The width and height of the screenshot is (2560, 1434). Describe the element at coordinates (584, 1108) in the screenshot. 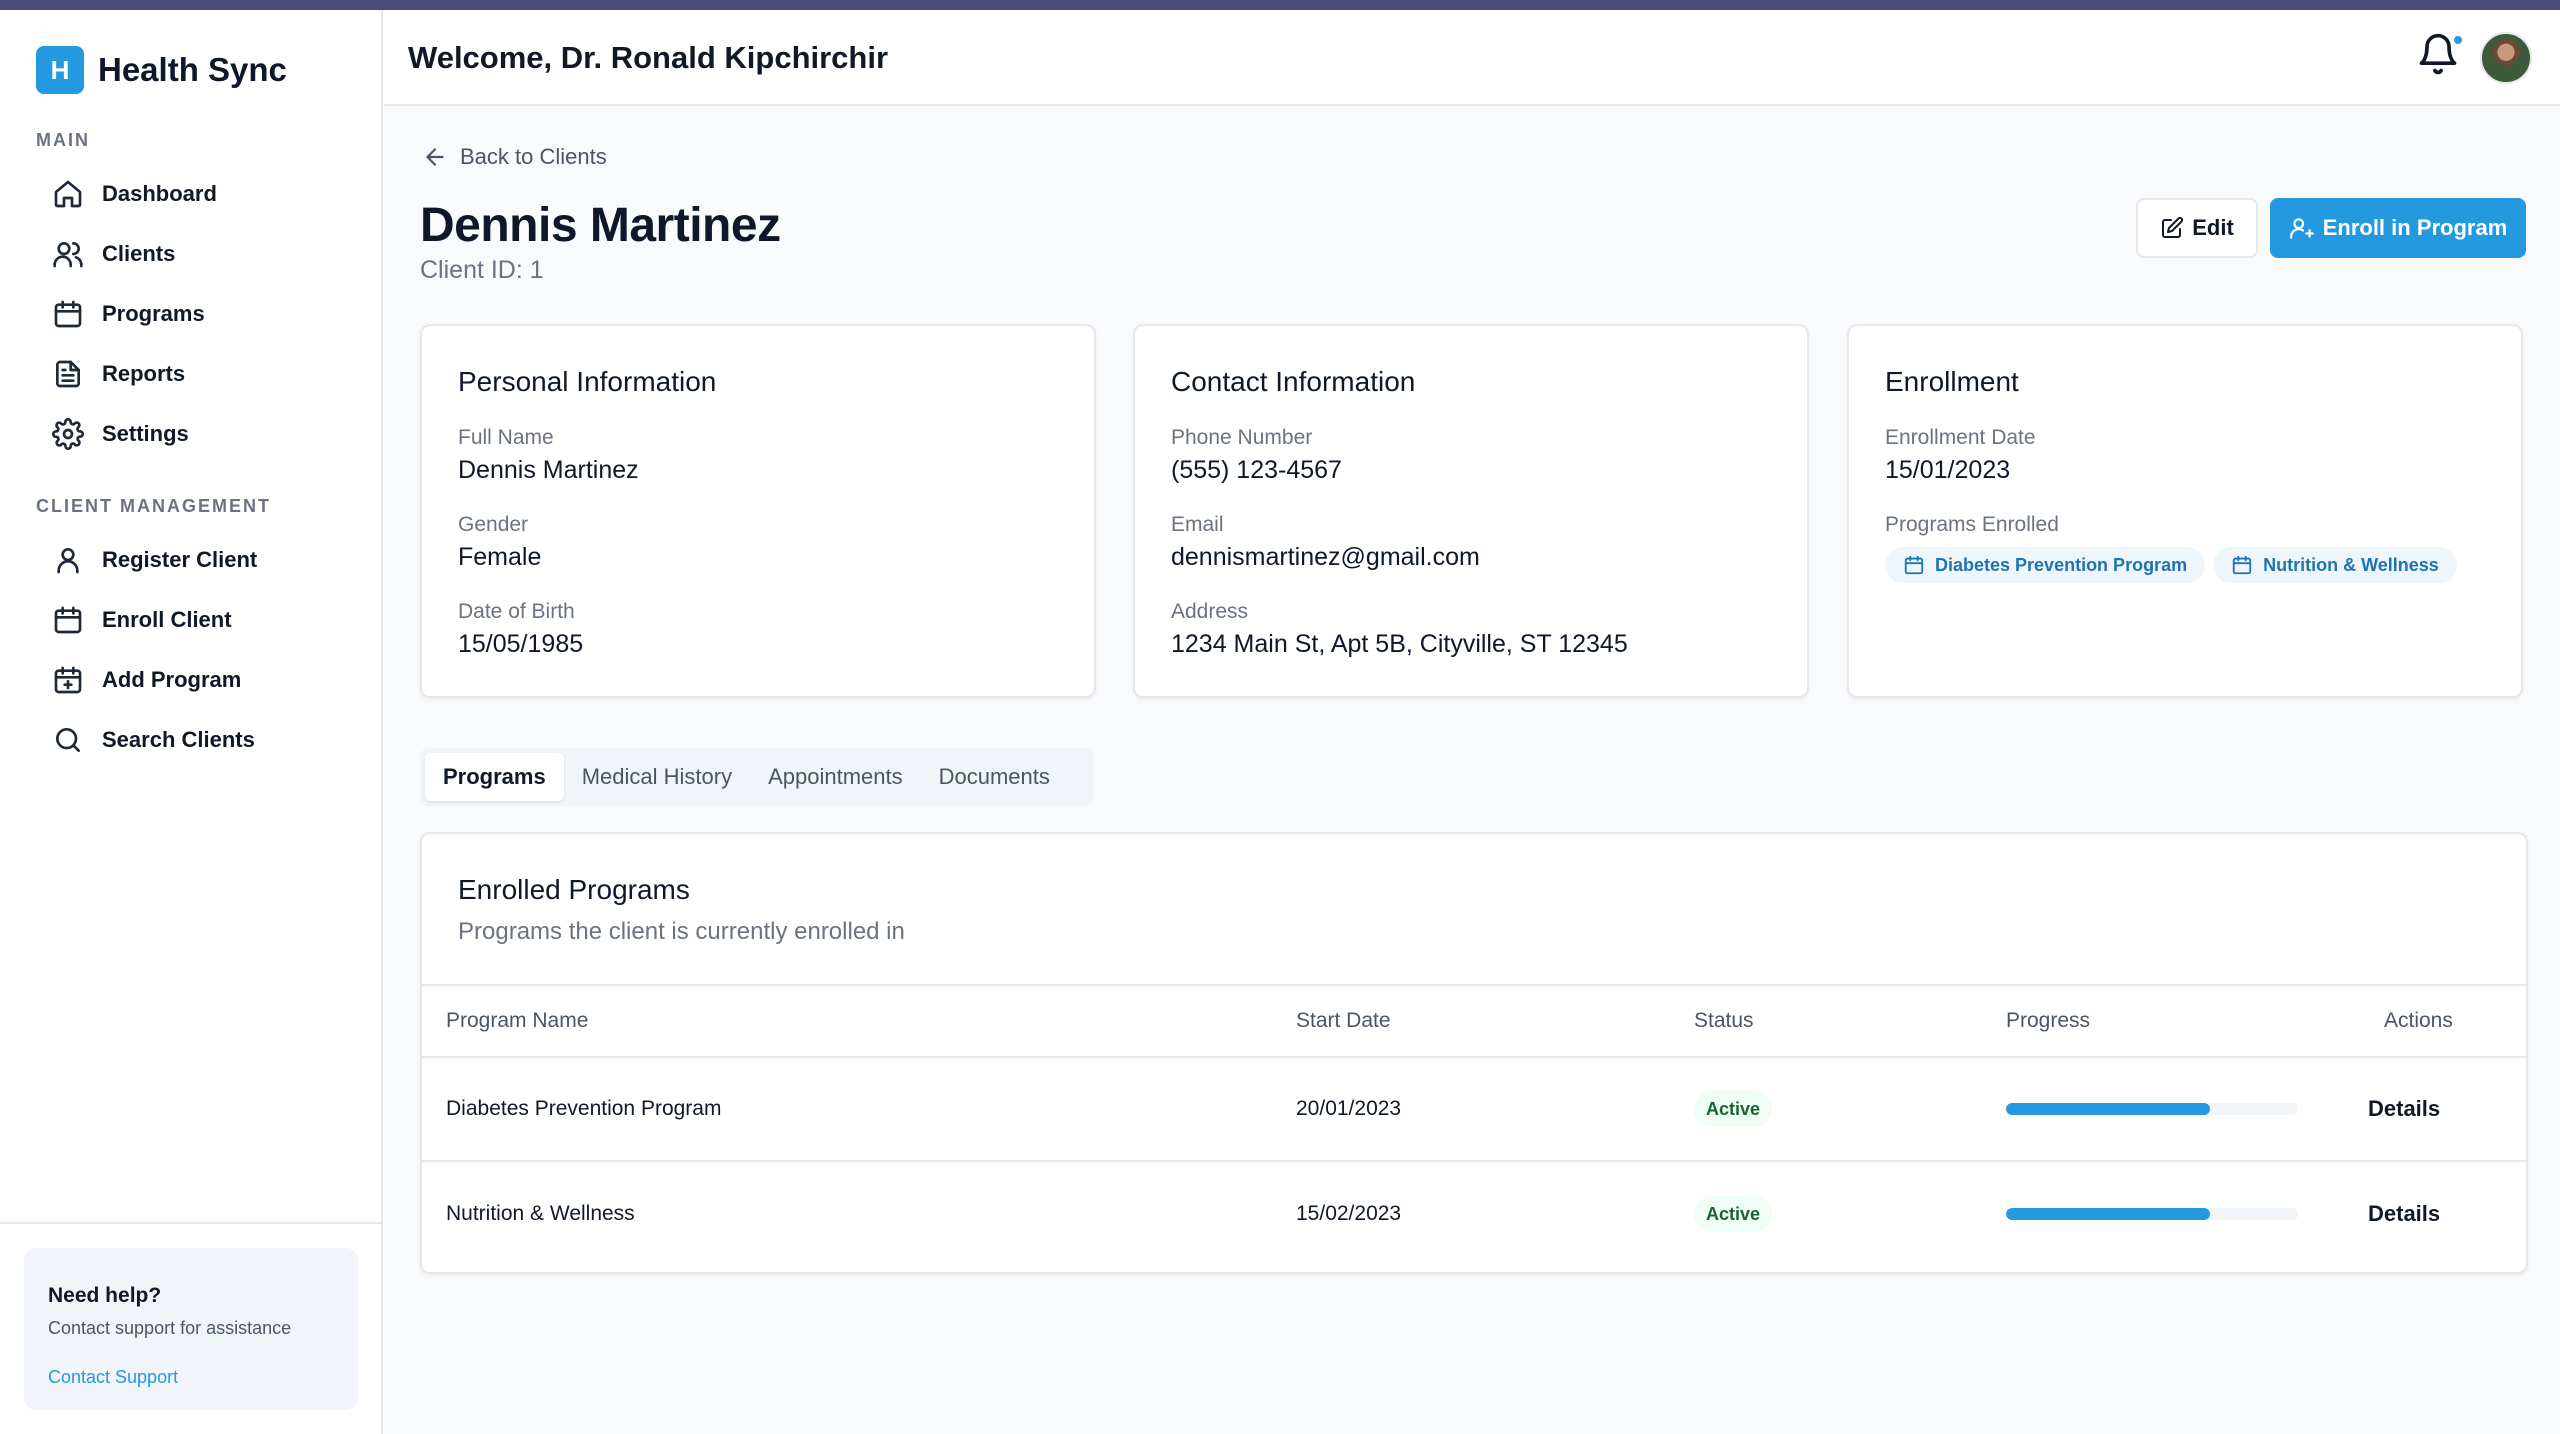

I see `program-name-cell: Diabetes Prevention Program` at that location.